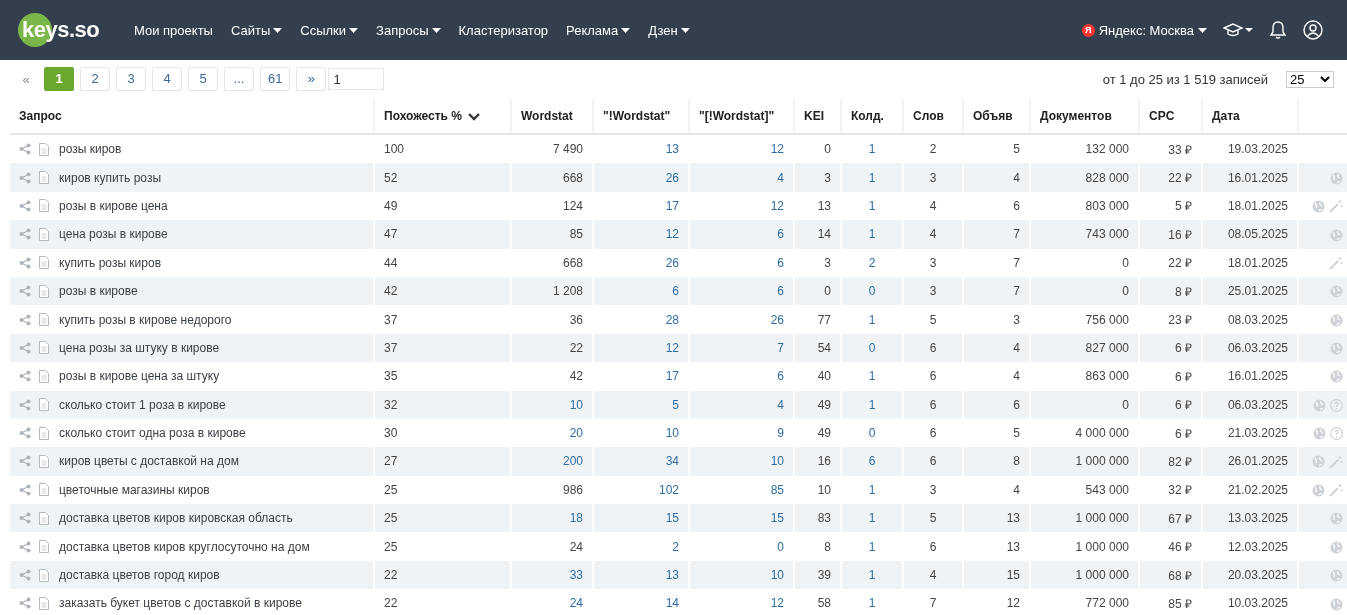 The width and height of the screenshot is (1347, 615). Describe the element at coordinates (203, 79) in the screenshot. I see `page-button: 5` at that location.